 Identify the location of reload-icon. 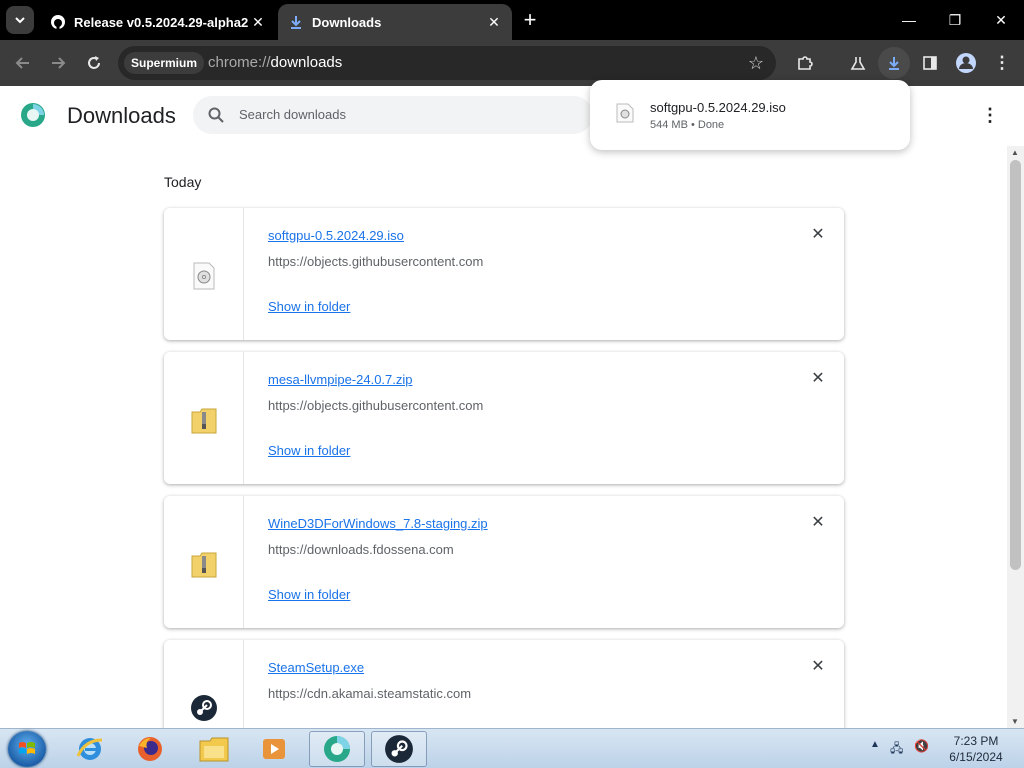
(94, 62).